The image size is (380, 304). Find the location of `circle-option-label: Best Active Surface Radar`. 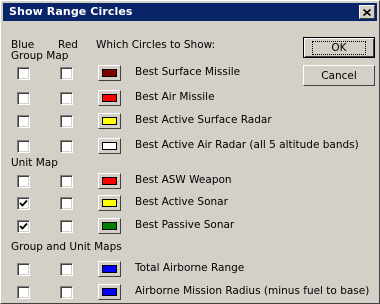

circle-option-label: Best Active Surface Radar is located at coordinates (203, 120).